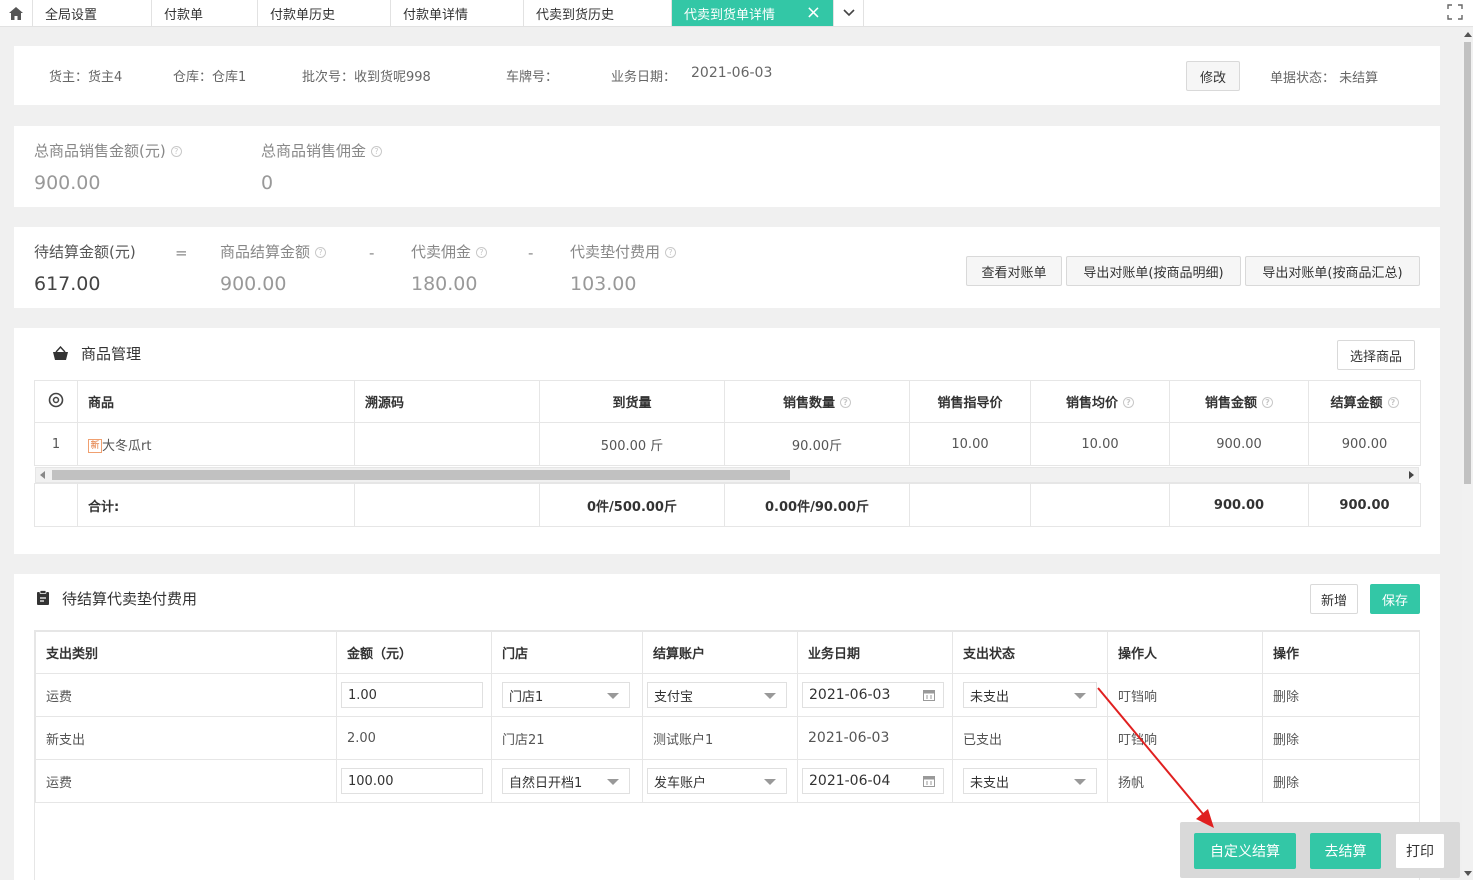  I want to click on goods-title: 商品管理, so click(111, 354).